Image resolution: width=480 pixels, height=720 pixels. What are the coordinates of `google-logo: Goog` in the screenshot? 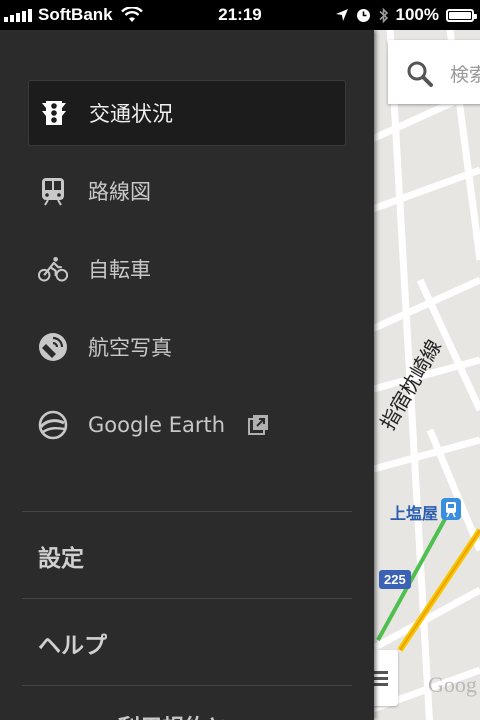 It's located at (452, 684).